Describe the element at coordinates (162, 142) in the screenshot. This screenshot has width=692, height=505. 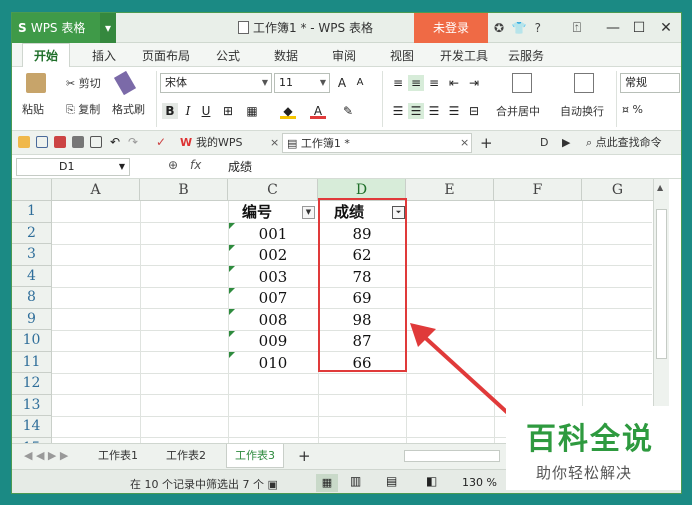
I see `customize-icon: ✓` at that location.